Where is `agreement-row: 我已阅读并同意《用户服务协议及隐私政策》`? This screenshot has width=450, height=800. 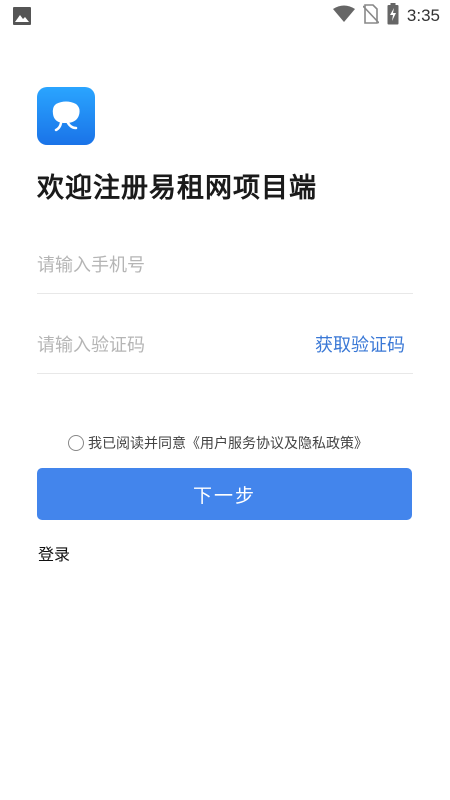 agreement-row: 我已阅读并同意《用户服务协议及隐私政策》 is located at coordinates (218, 443).